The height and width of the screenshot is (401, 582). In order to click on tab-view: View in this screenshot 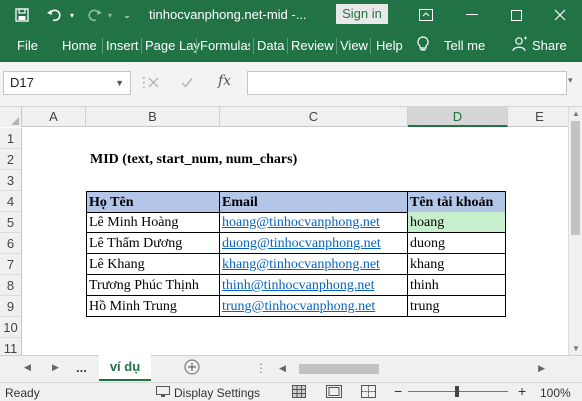, I will do `click(354, 45)`.